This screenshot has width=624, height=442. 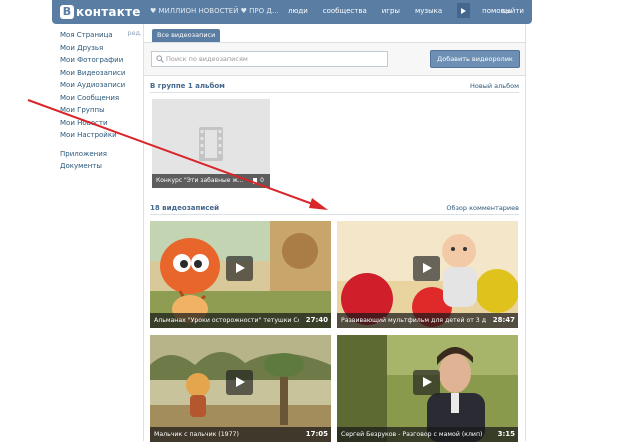 What do you see at coordinates (316, 434) in the screenshot?
I see `video-duration: 17:05` at bounding box center [316, 434].